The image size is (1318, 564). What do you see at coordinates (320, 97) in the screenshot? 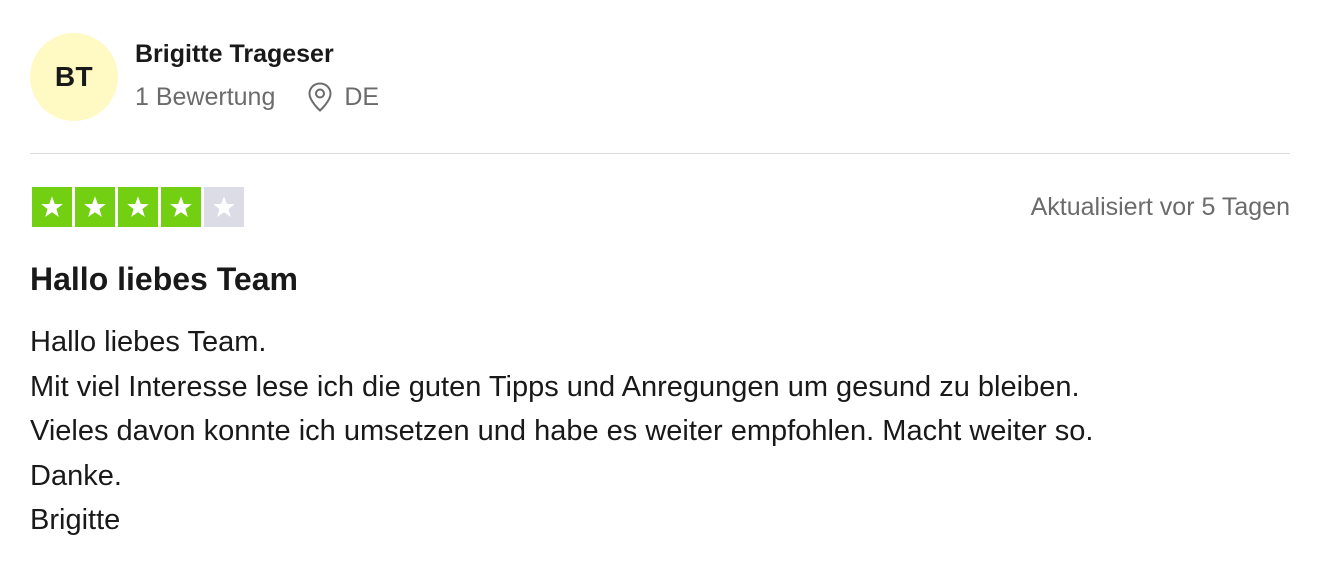
I see `location-pin-icon` at bounding box center [320, 97].